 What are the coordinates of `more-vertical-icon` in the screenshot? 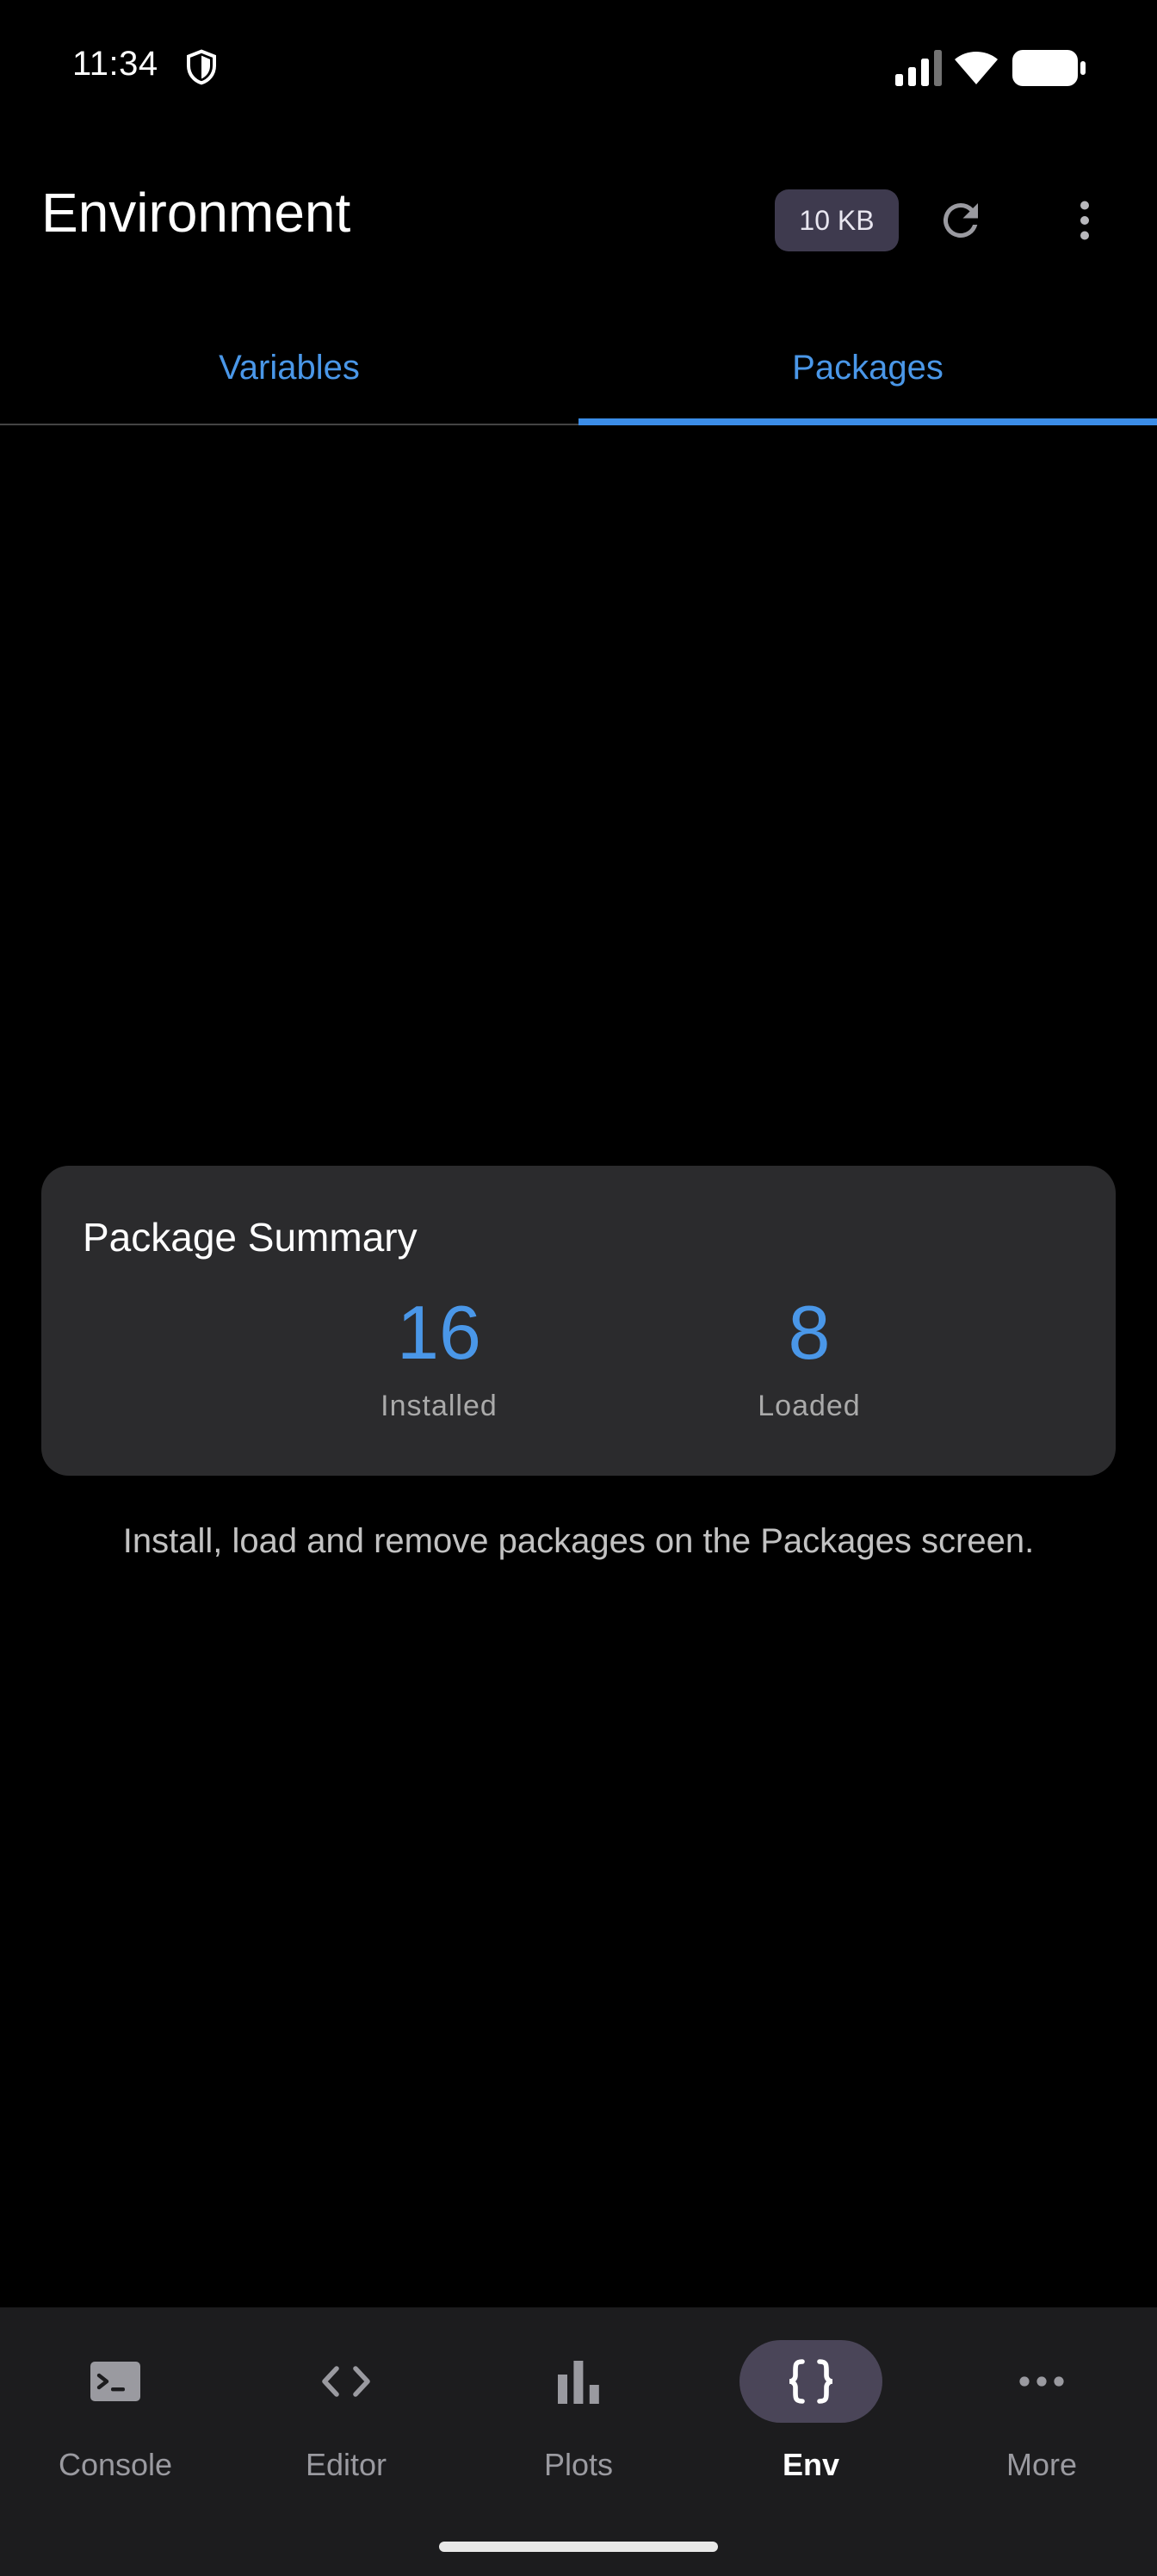 It's located at (1085, 221).